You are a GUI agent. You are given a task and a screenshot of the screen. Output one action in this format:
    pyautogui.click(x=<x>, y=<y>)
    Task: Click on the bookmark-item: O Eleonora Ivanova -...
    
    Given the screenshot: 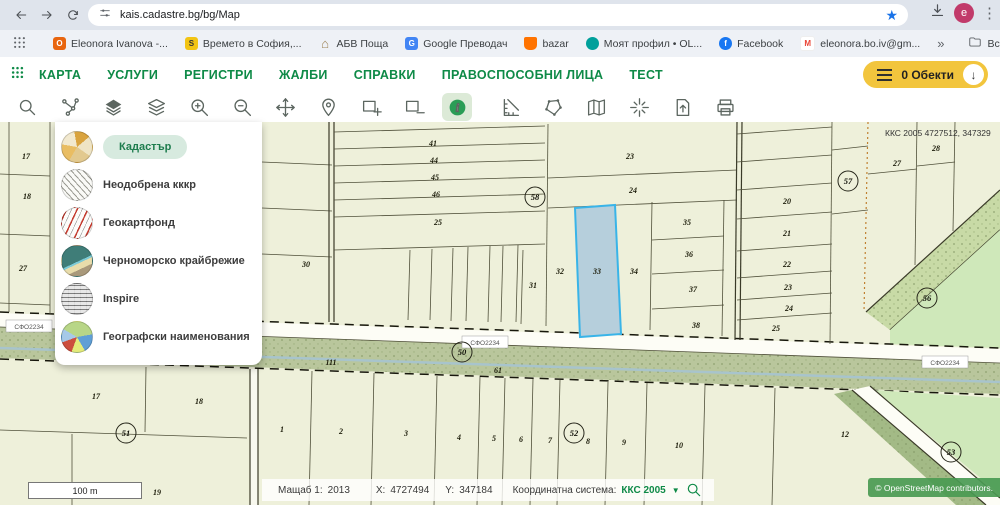 What is the action you would take?
    pyautogui.click(x=110, y=43)
    